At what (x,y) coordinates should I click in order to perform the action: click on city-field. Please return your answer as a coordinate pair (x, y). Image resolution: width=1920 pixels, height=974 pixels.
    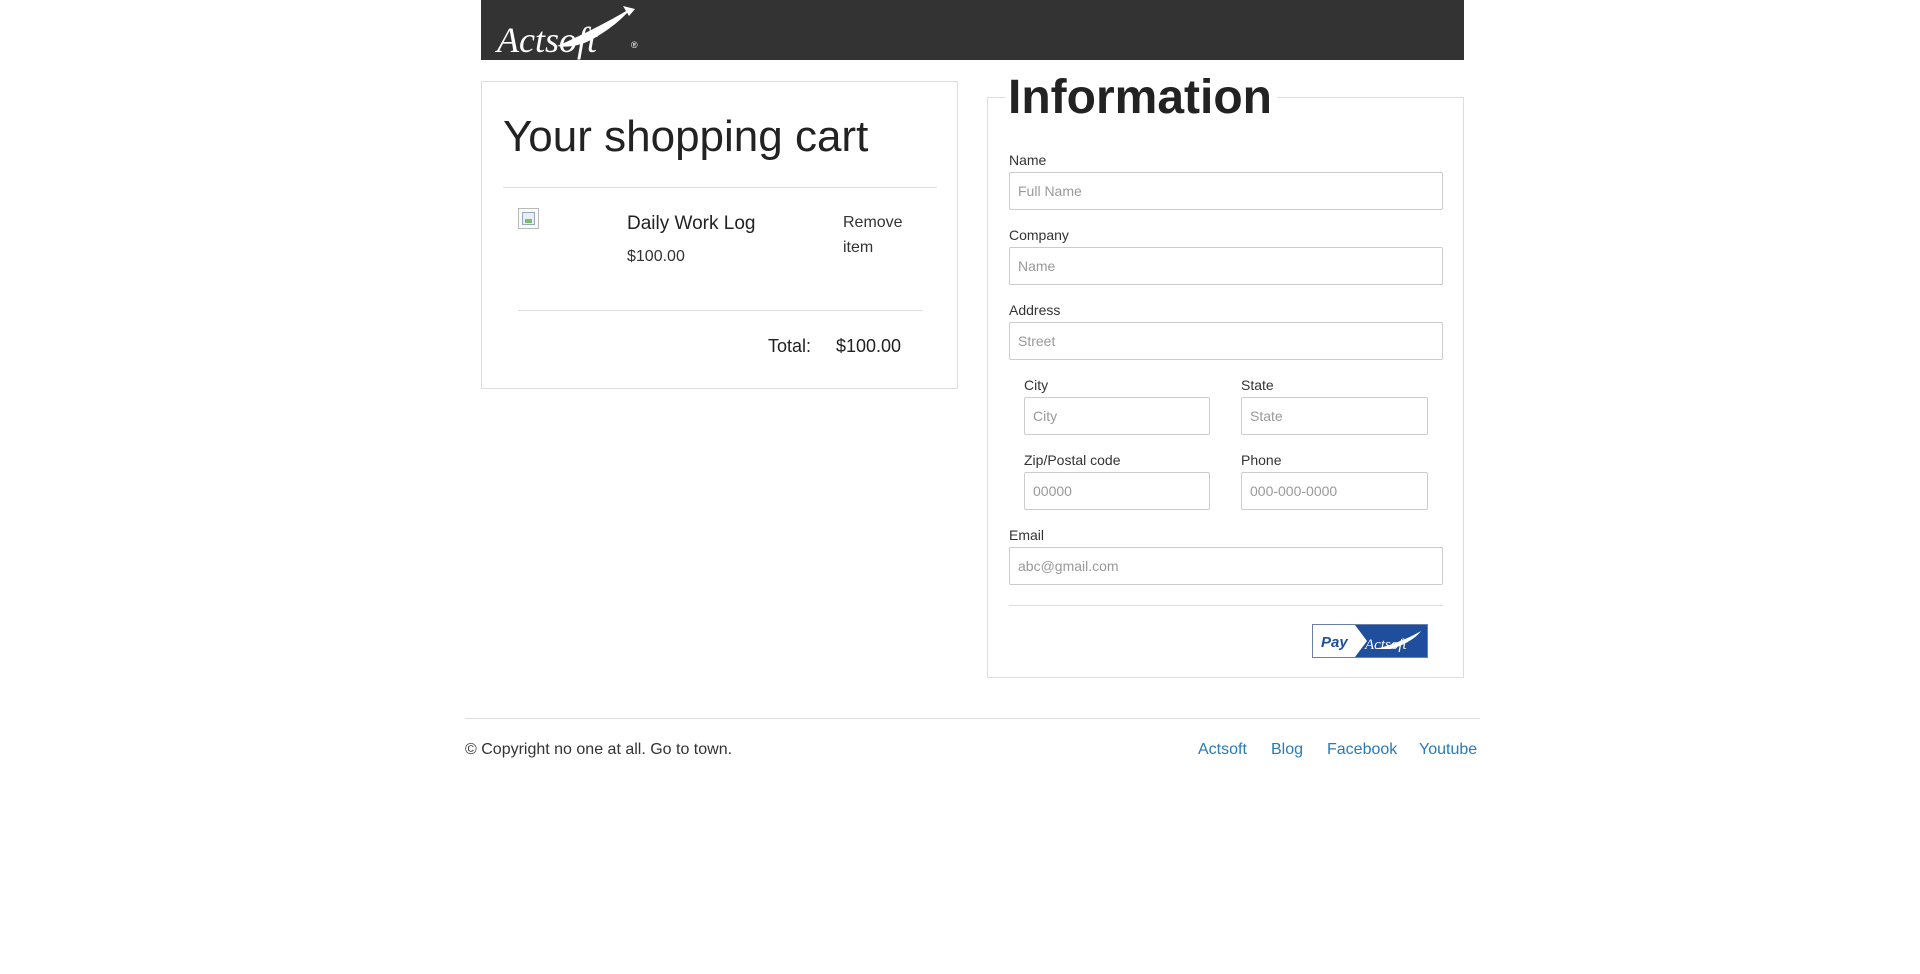
    Looking at the image, I should click on (1117, 416).